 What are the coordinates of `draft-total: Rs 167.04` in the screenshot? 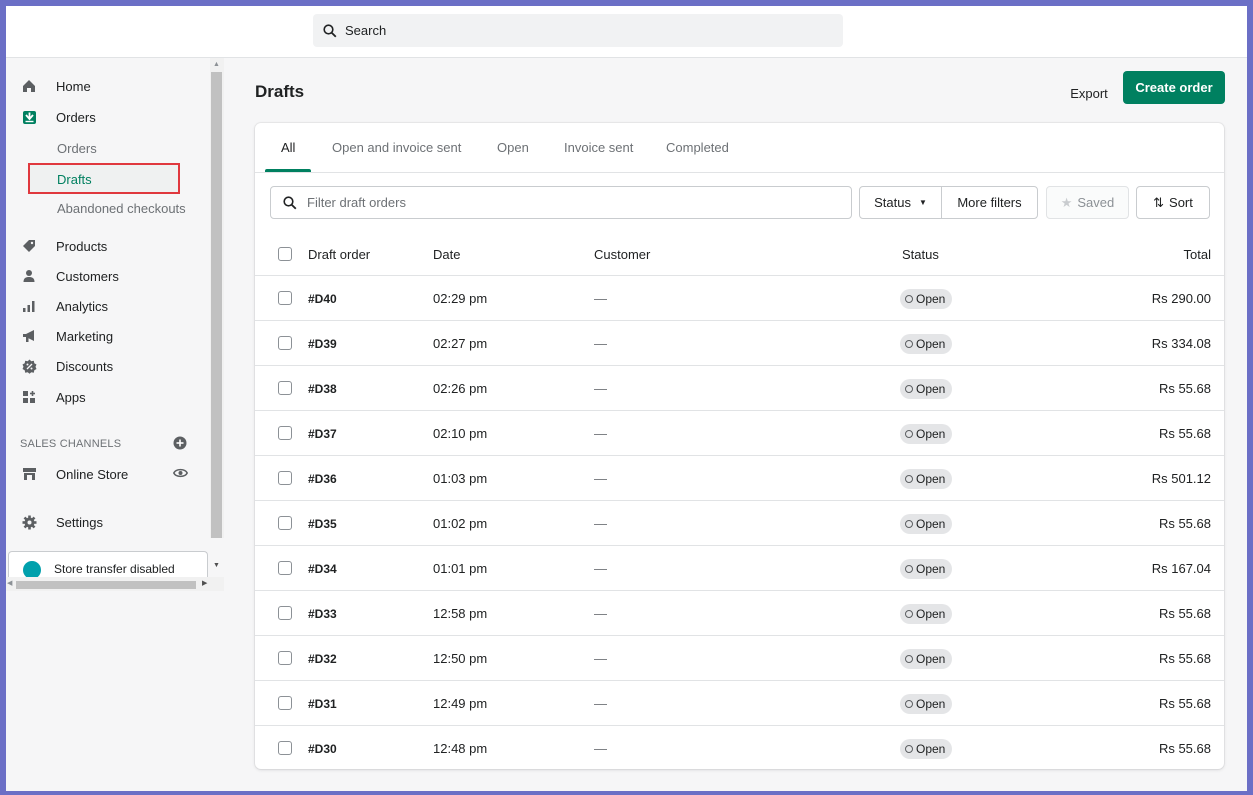 It's located at (1181, 568).